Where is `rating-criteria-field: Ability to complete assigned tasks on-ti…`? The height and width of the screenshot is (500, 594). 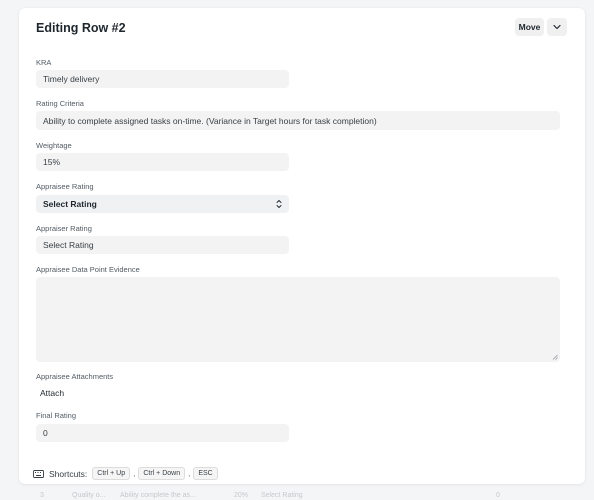 rating-criteria-field: Ability to complete assigned tasks on-ti… is located at coordinates (298, 120).